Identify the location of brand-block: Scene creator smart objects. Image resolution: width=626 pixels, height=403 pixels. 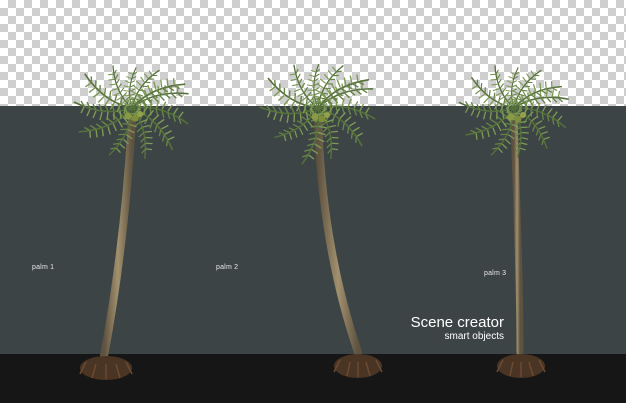
(457, 328).